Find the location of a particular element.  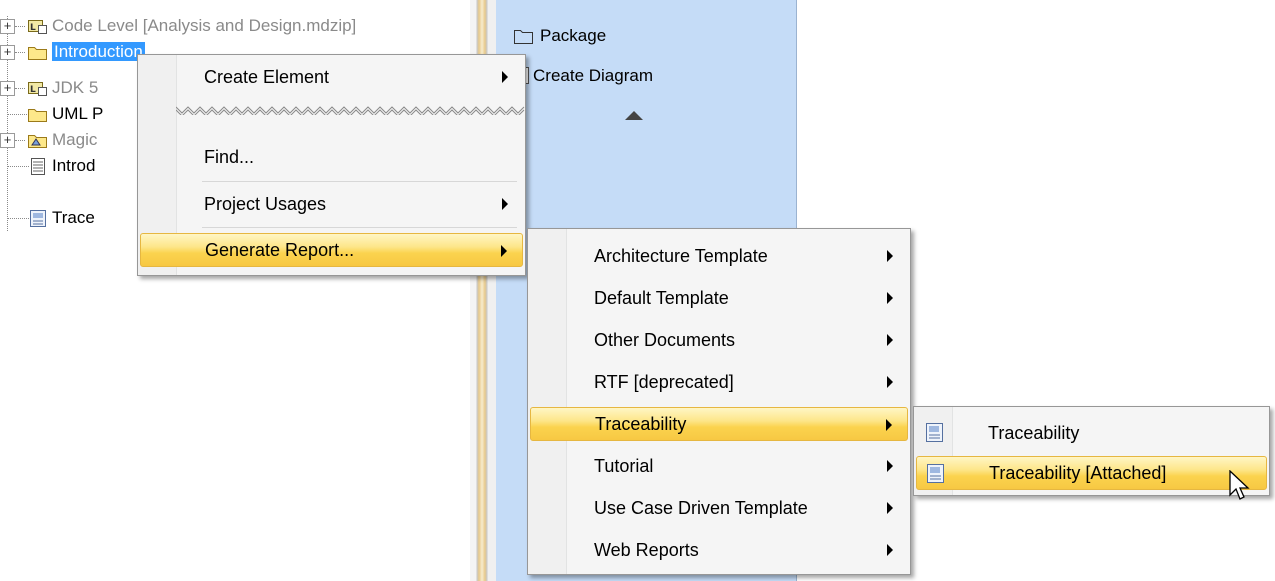

package-button: Package is located at coordinates (560, 36).